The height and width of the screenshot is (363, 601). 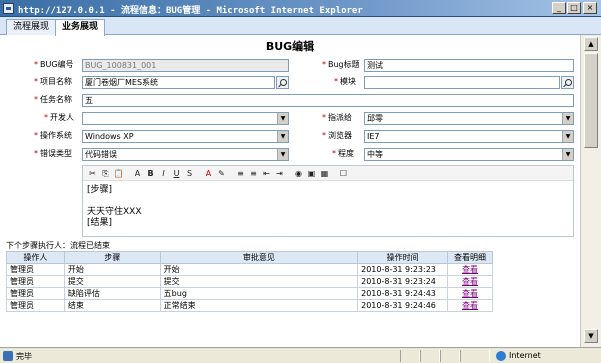 I want to click on error-type-label: * 错误类型, so click(x=53, y=153).